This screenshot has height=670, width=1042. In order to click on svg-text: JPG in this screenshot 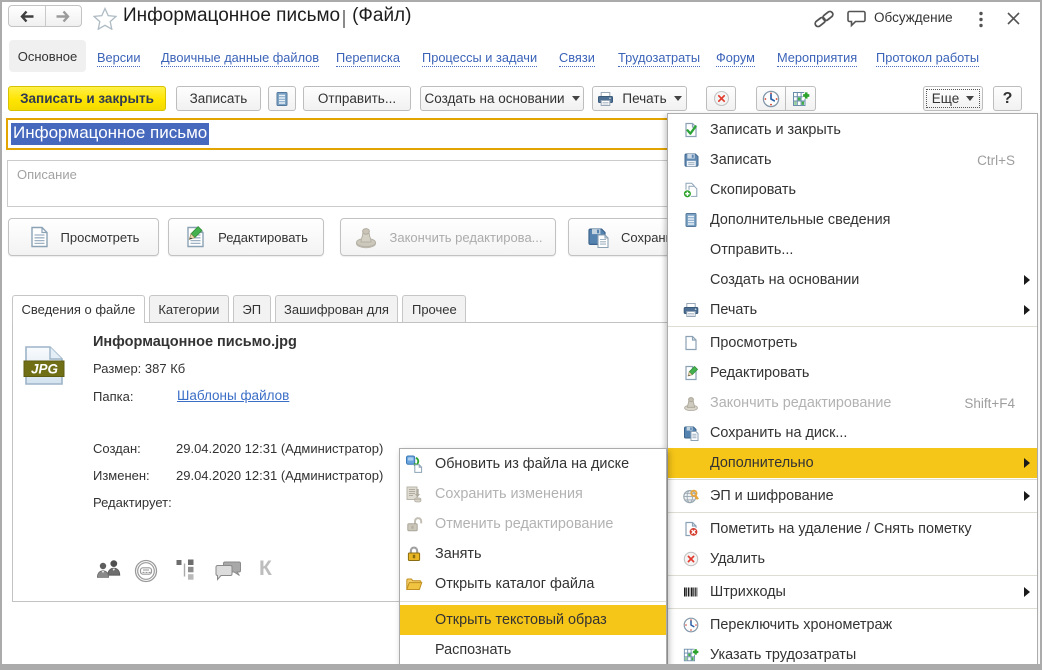, I will do `click(45, 369)`.